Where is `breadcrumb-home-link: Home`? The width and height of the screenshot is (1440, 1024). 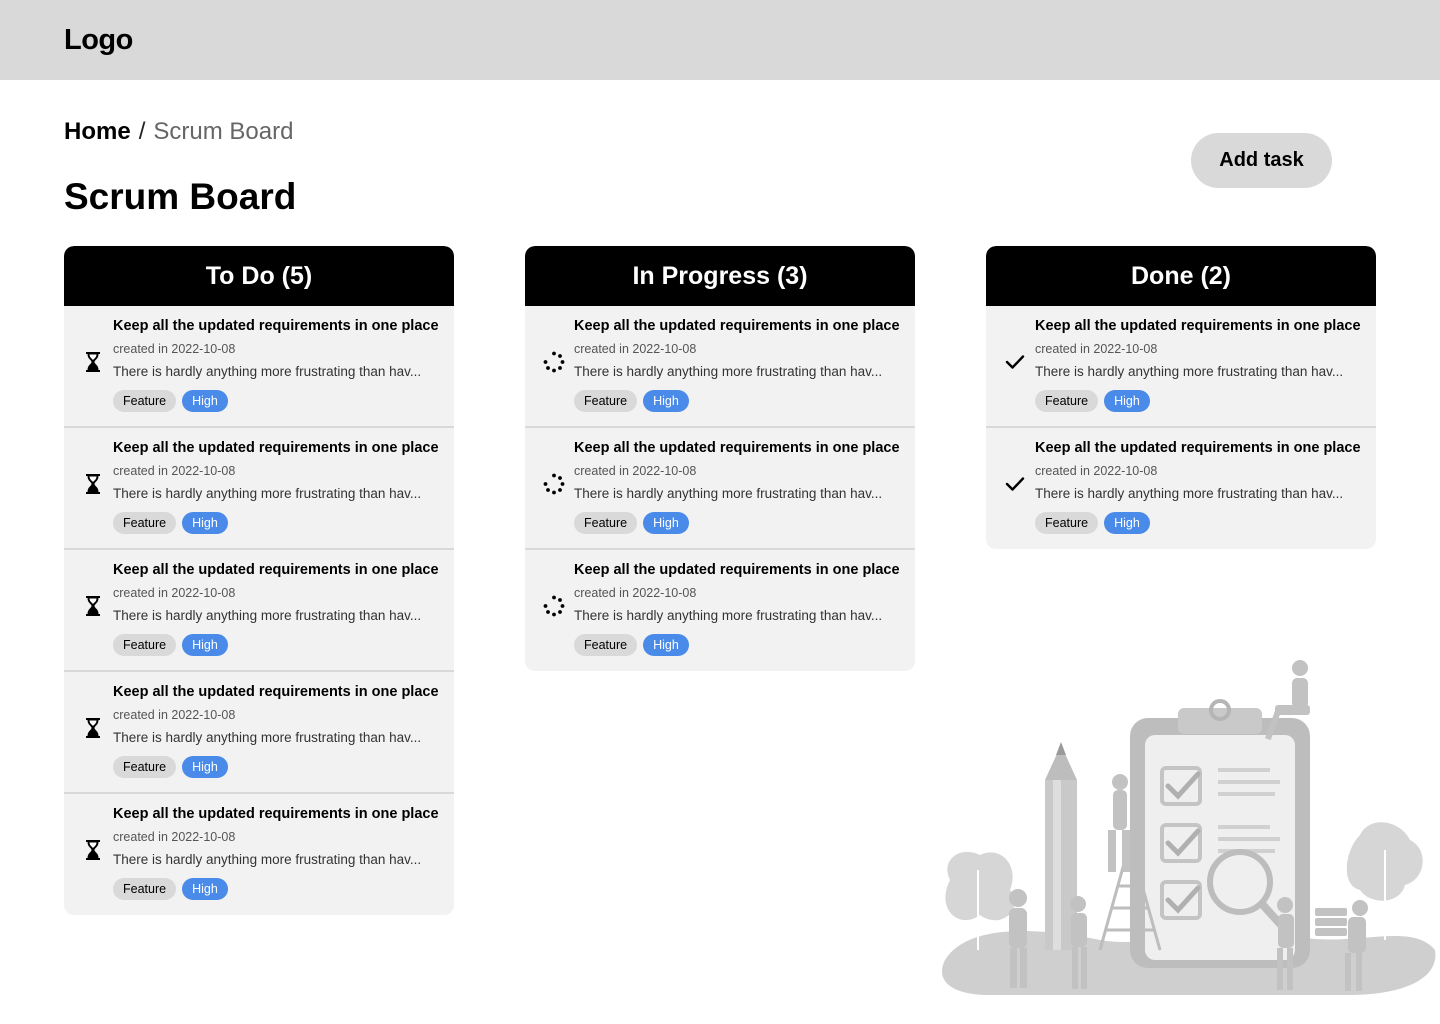 breadcrumb-home-link: Home is located at coordinates (97, 132).